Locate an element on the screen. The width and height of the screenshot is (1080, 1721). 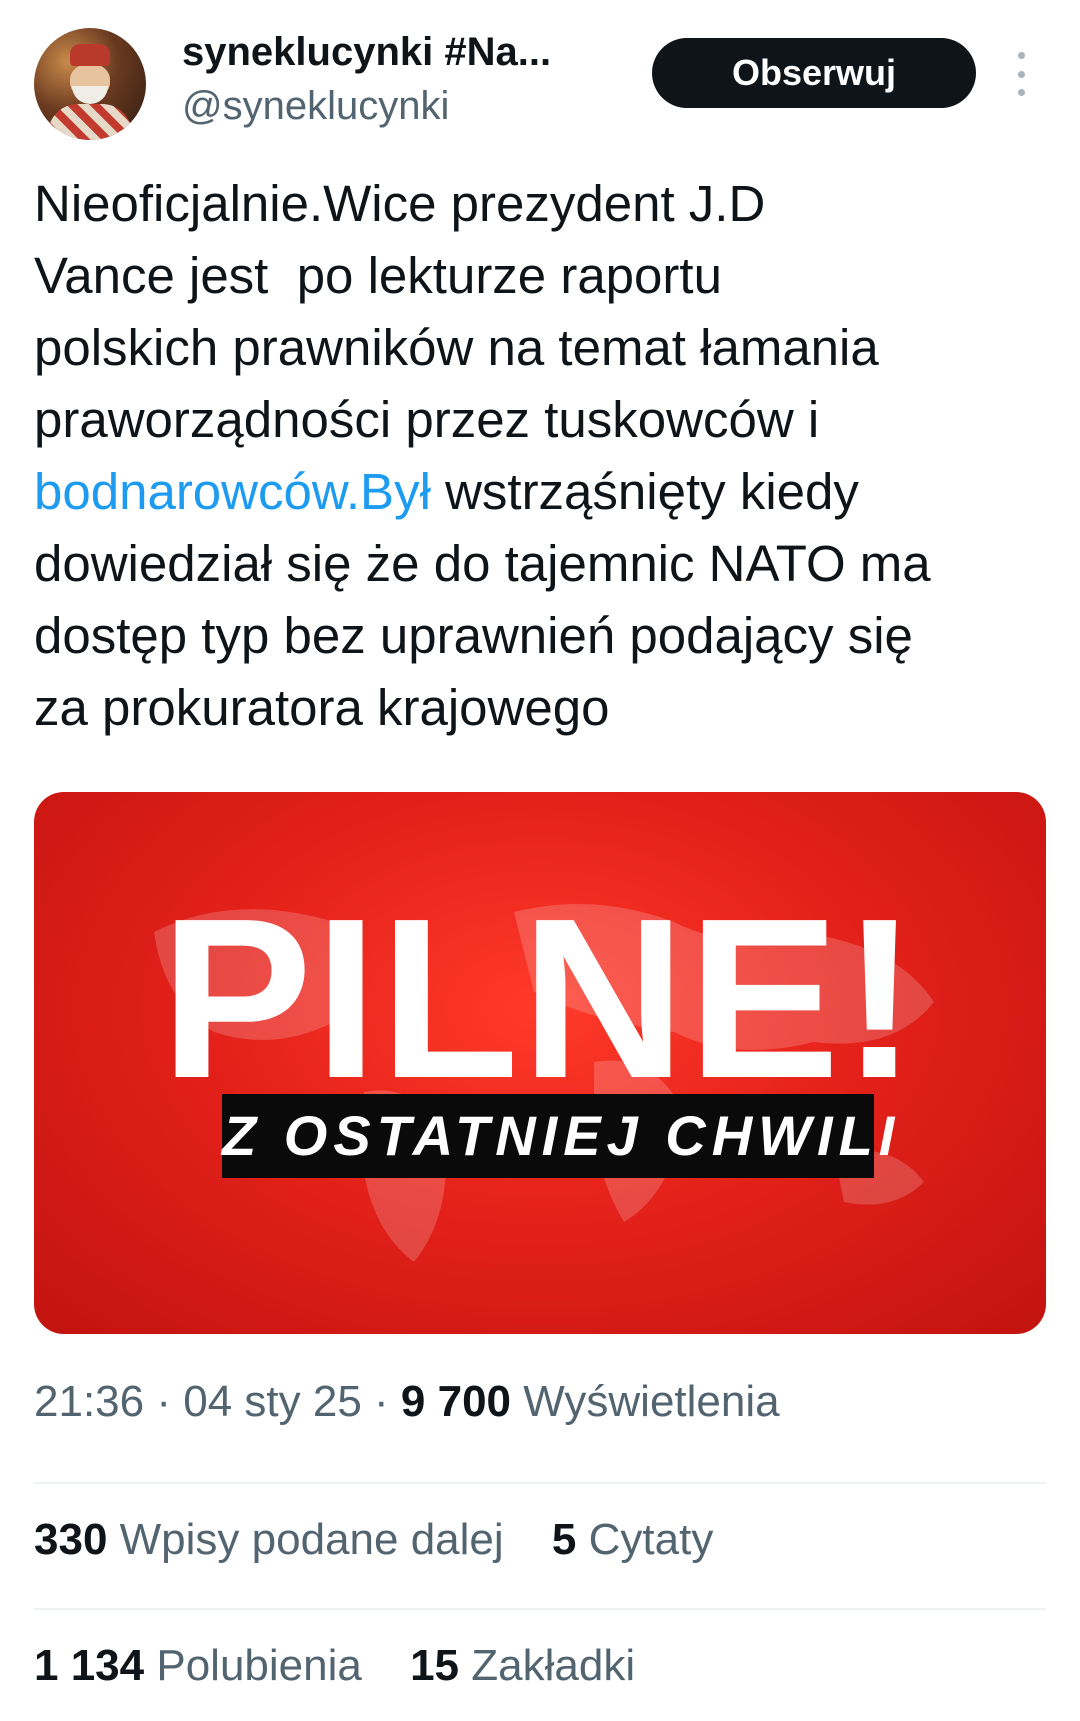
likes-label: Polubienia is located at coordinates (259, 1665).